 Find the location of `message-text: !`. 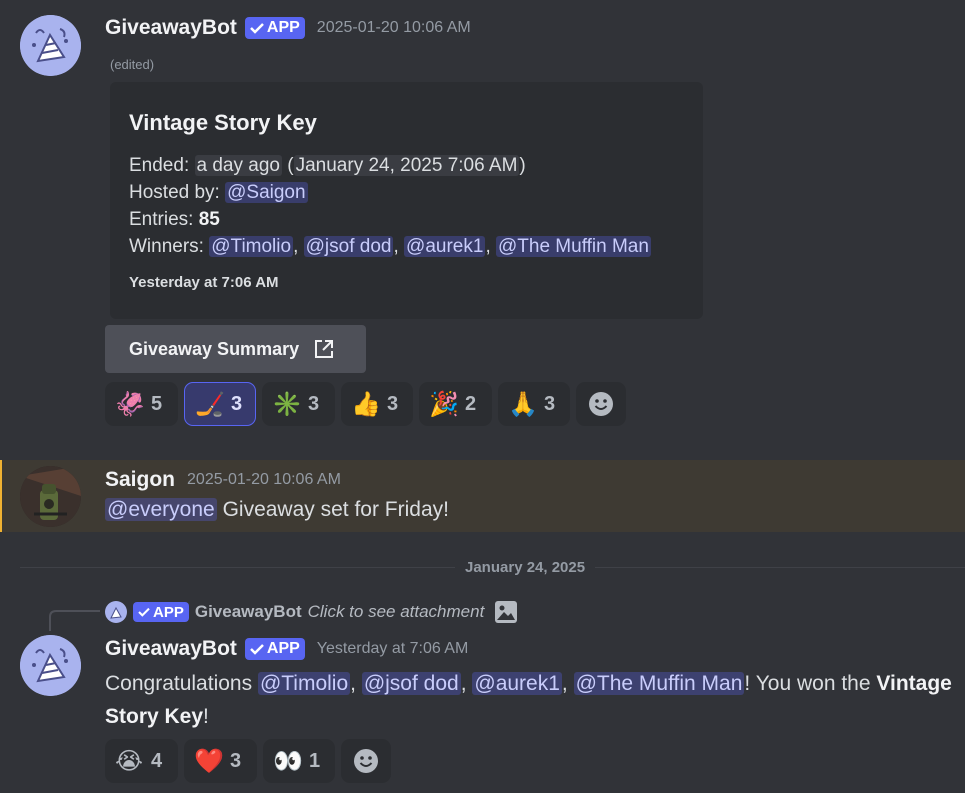

message-text: ! is located at coordinates (206, 716).